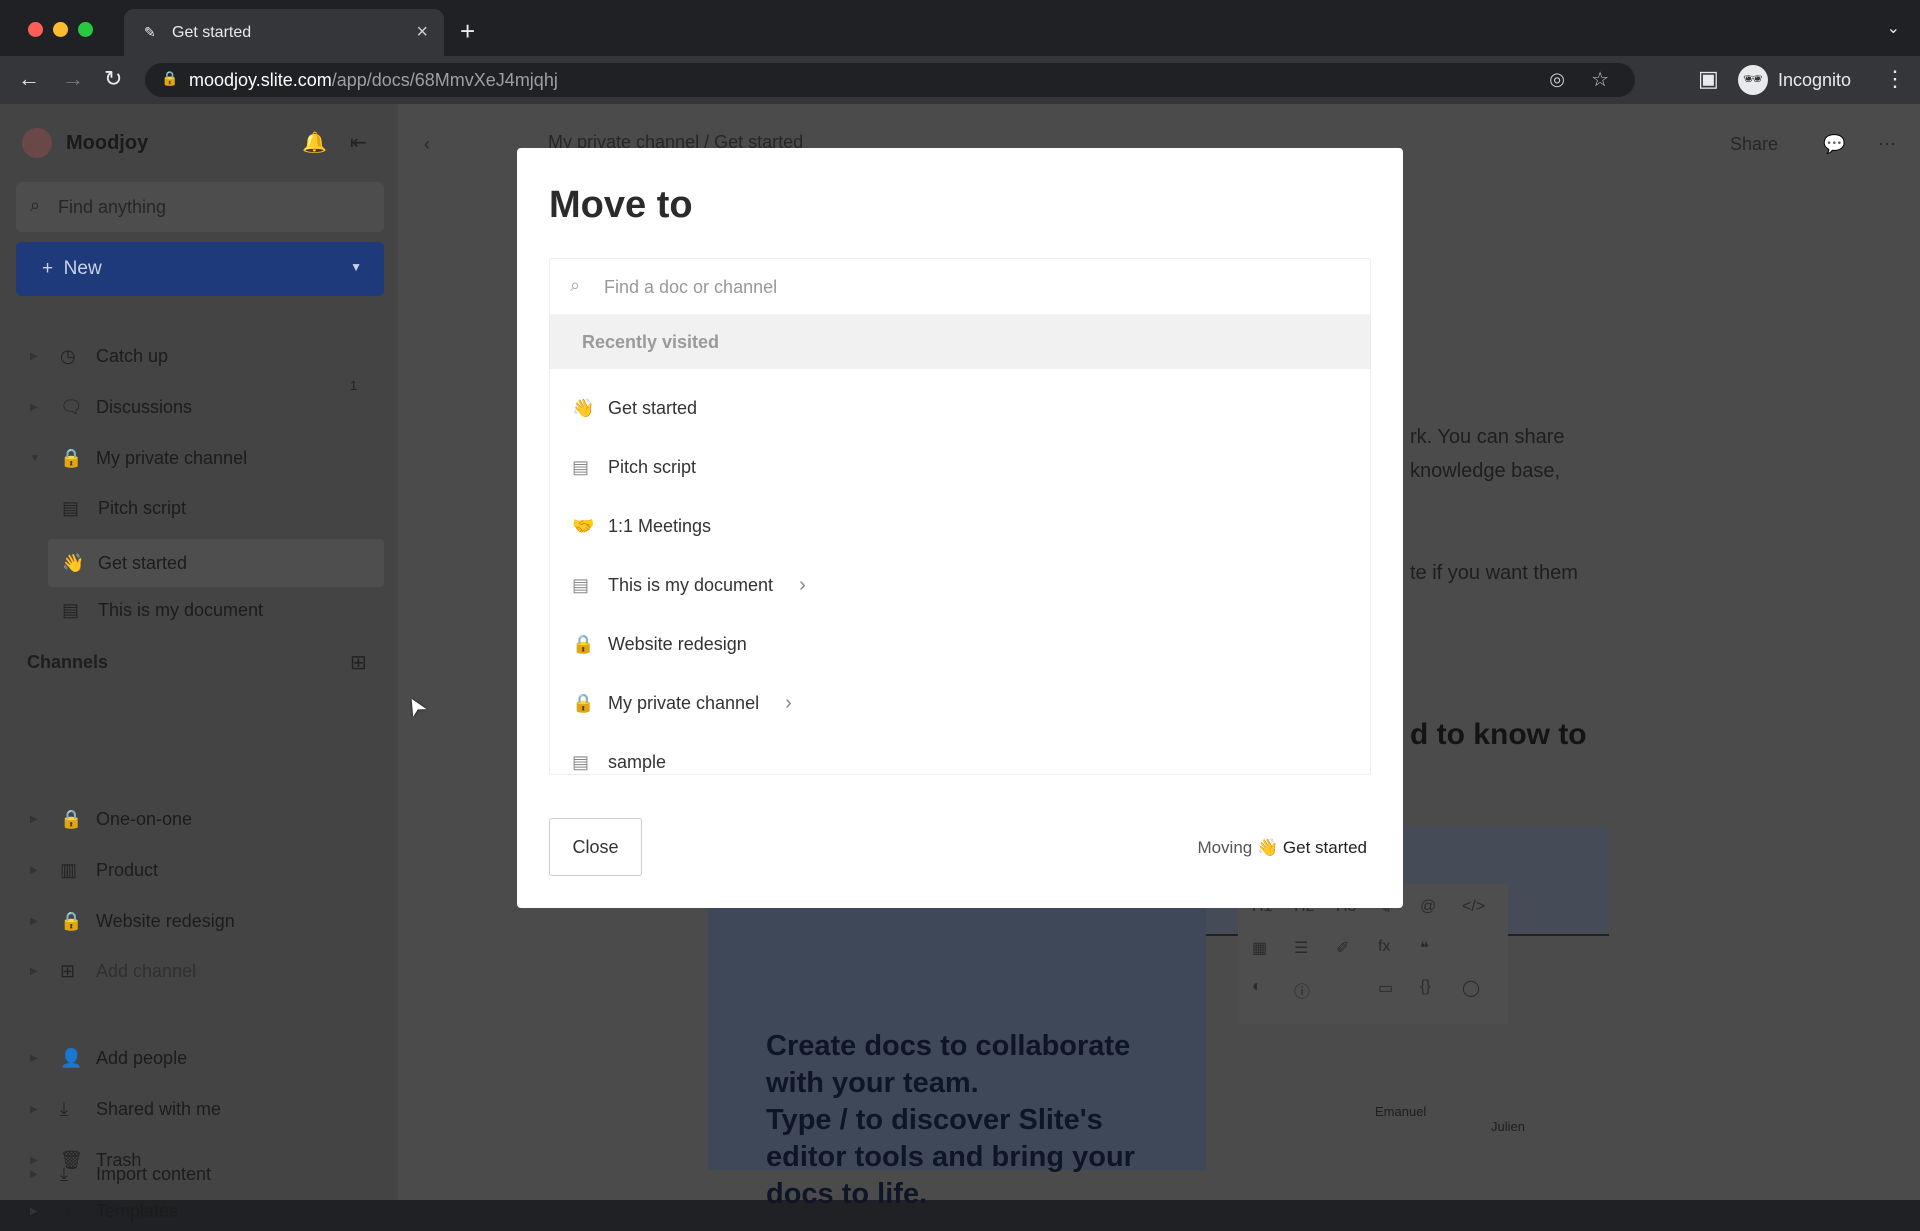 The height and width of the screenshot is (1231, 1920). Describe the element at coordinates (595, 847) in the screenshot. I see `close-button: Close` at that location.